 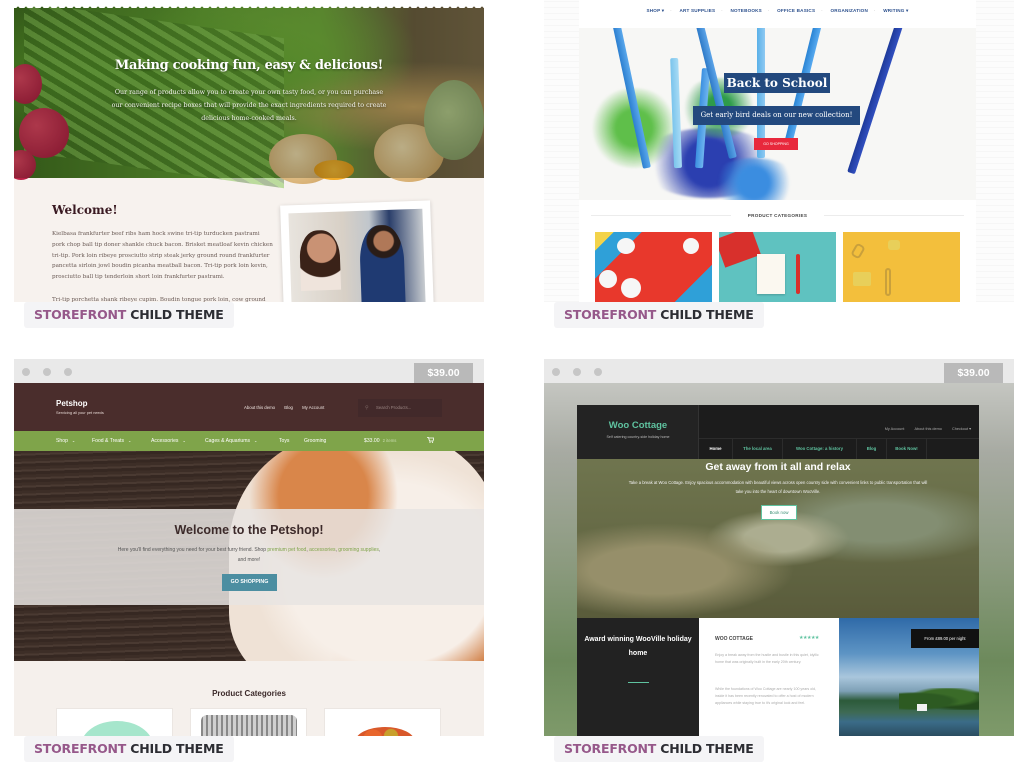 What do you see at coordinates (716, 449) in the screenshot?
I see `nav-home: Home` at bounding box center [716, 449].